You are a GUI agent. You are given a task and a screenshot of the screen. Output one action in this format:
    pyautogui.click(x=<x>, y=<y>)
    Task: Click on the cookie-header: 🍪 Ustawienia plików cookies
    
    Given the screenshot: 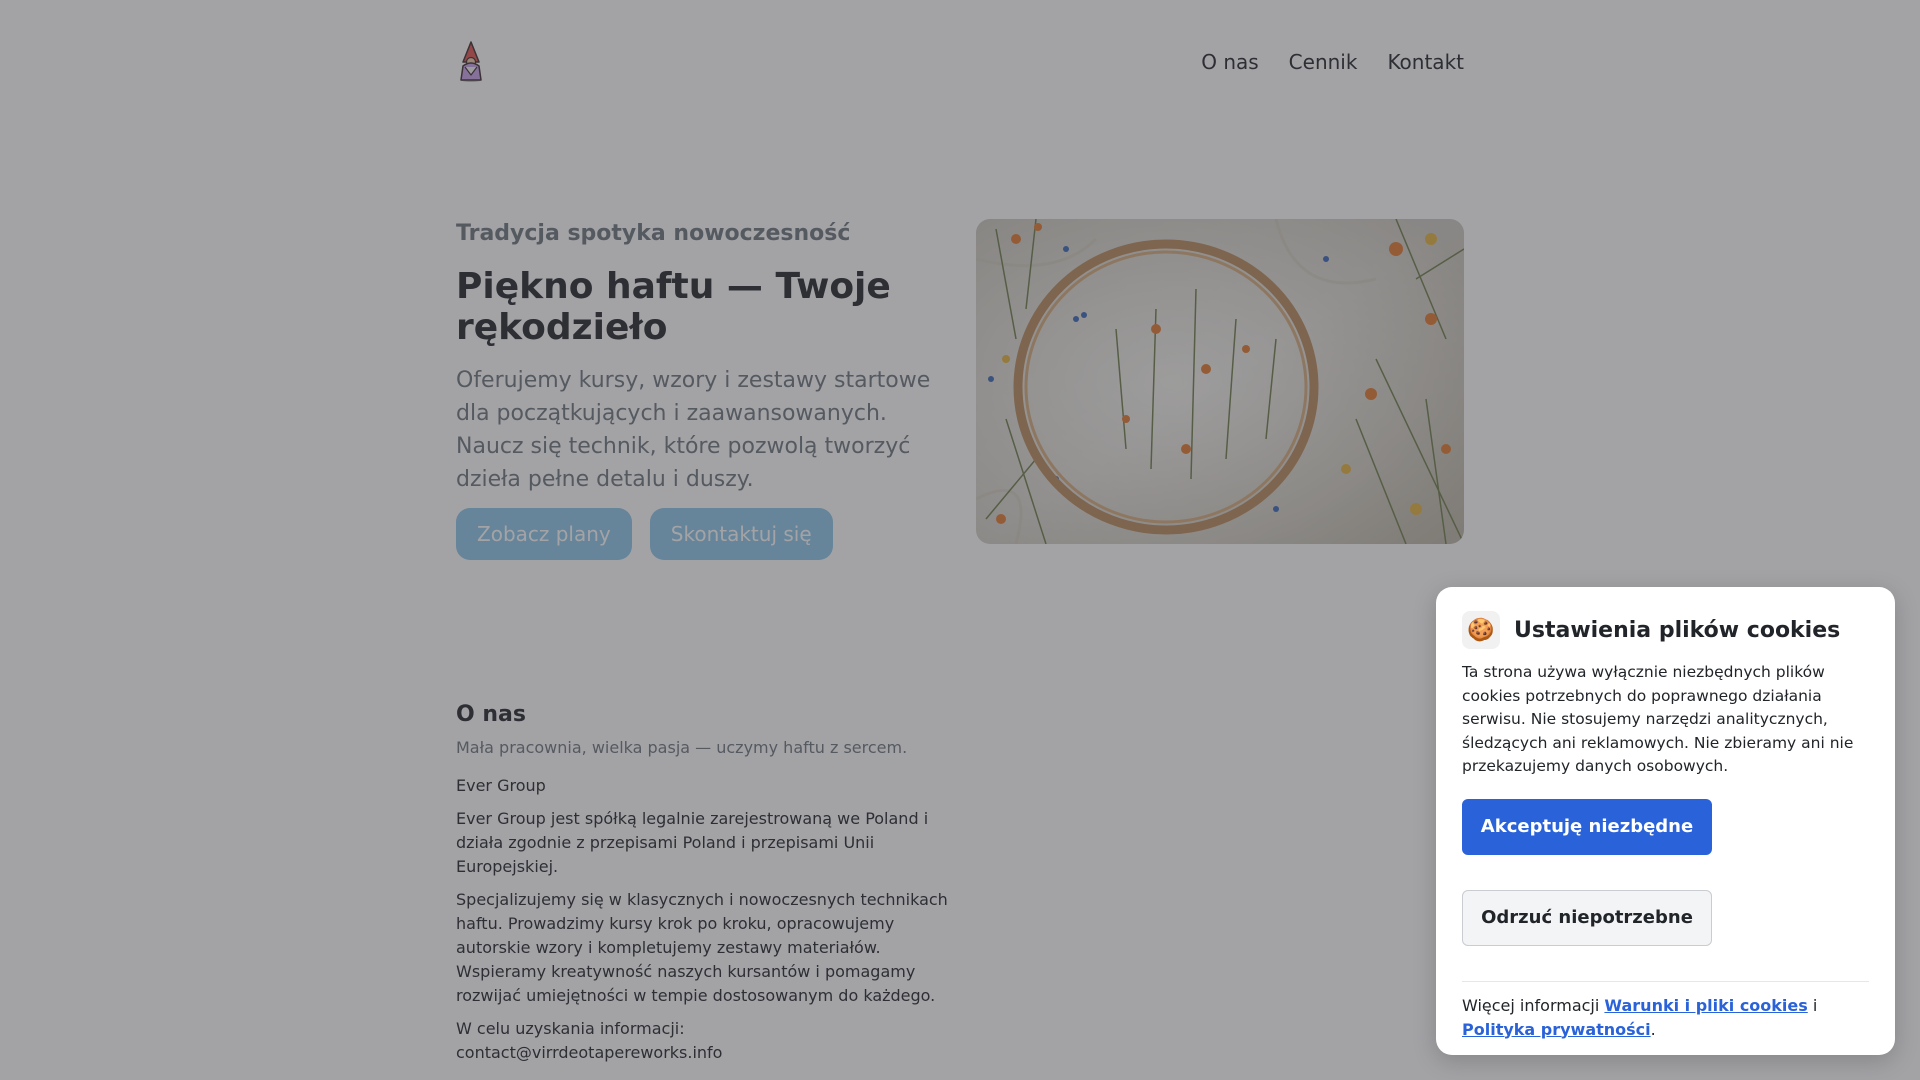 What is the action you would take?
    pyautogui.click(x=1665, y=630)
    